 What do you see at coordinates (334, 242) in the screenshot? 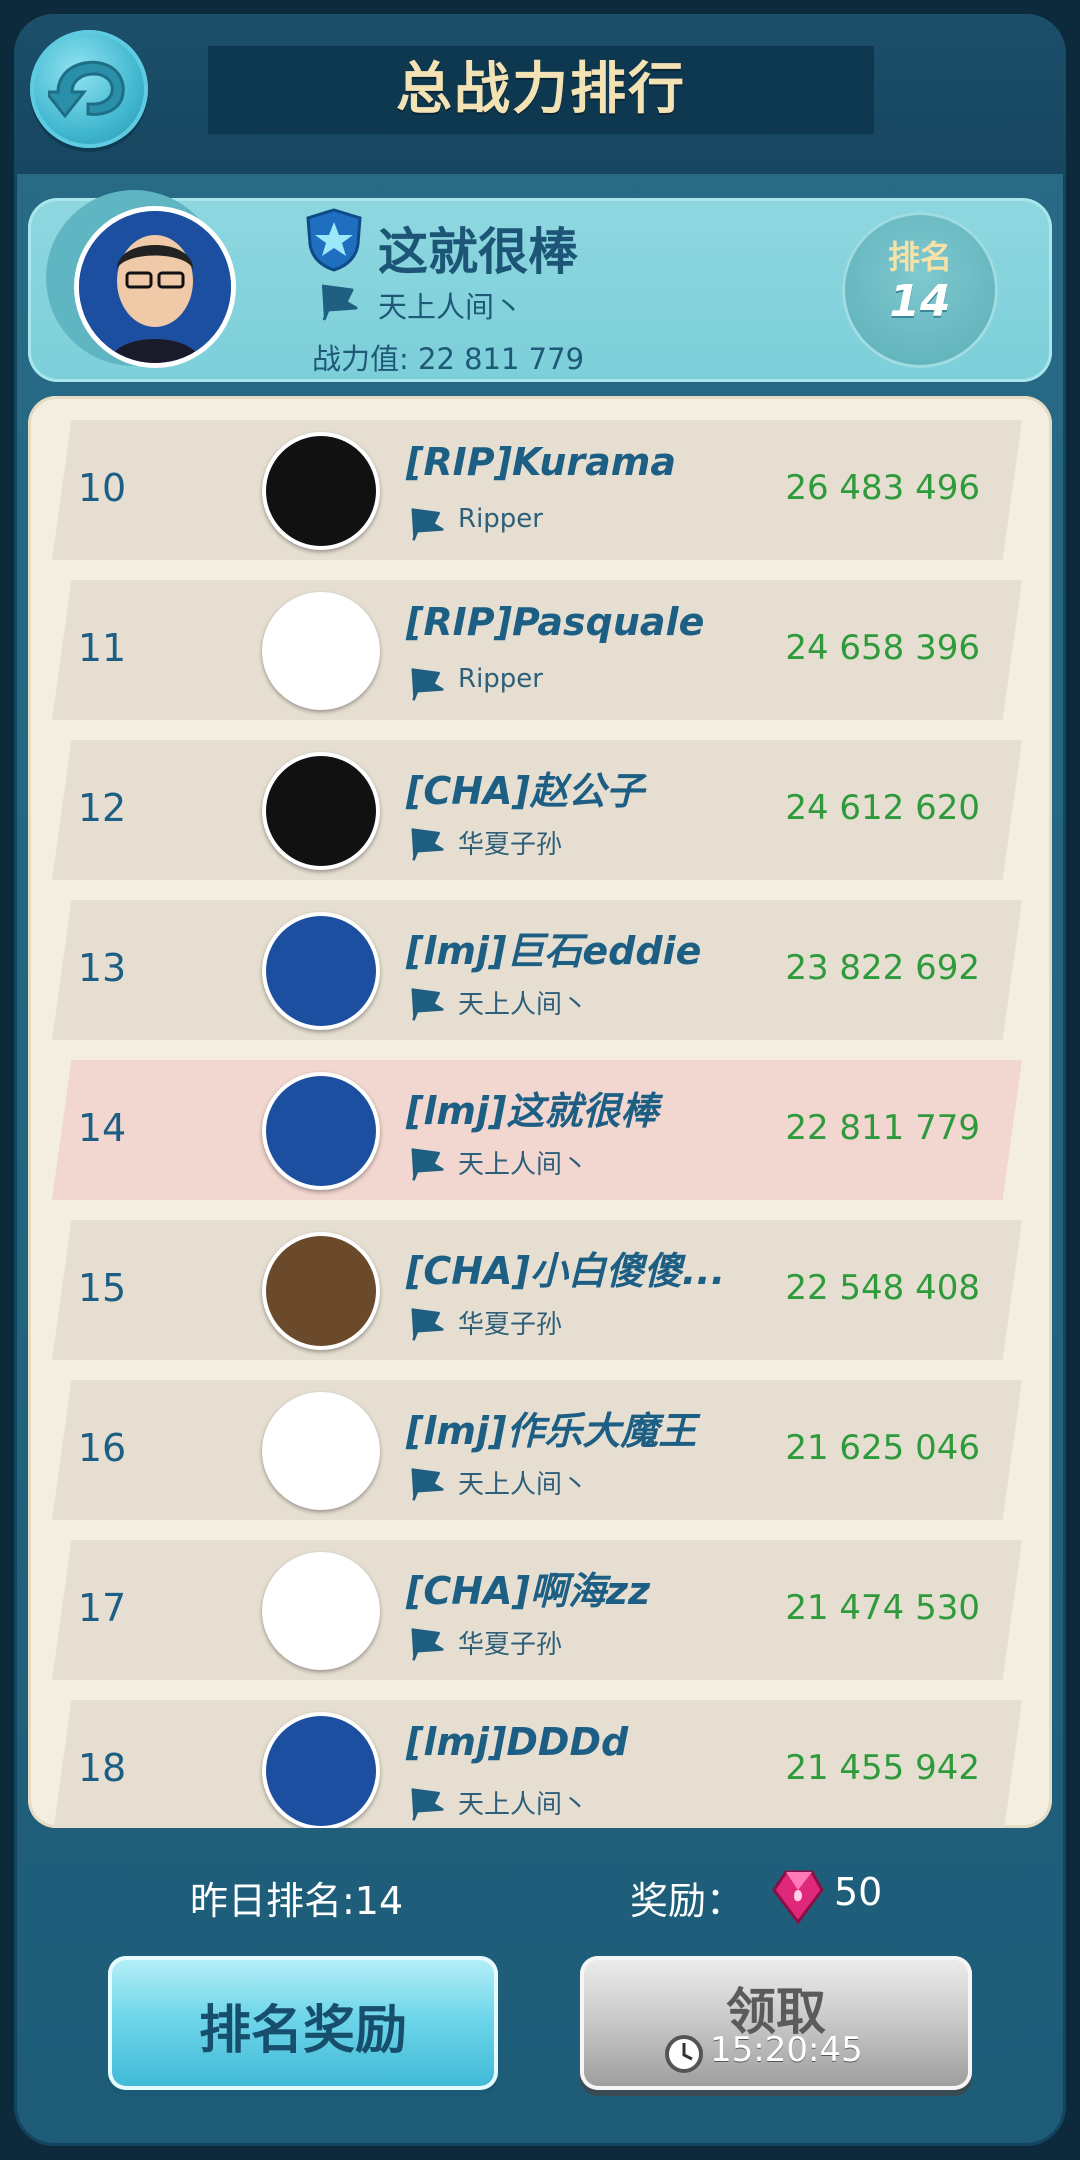
I see `vip-shield-icon` at bounding box center [334, 242].